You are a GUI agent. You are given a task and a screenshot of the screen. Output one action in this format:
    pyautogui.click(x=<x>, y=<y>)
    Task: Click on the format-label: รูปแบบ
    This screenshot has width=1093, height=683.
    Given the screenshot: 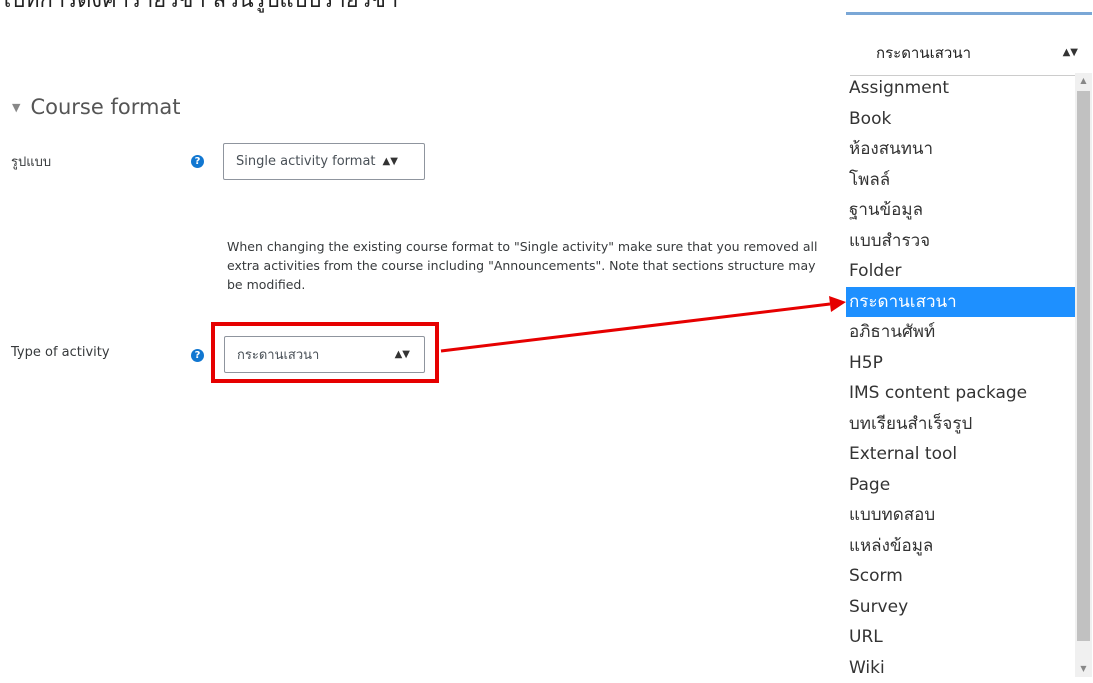 What is the action you would take?
    pyautogui.click(x=31, y=161)
    